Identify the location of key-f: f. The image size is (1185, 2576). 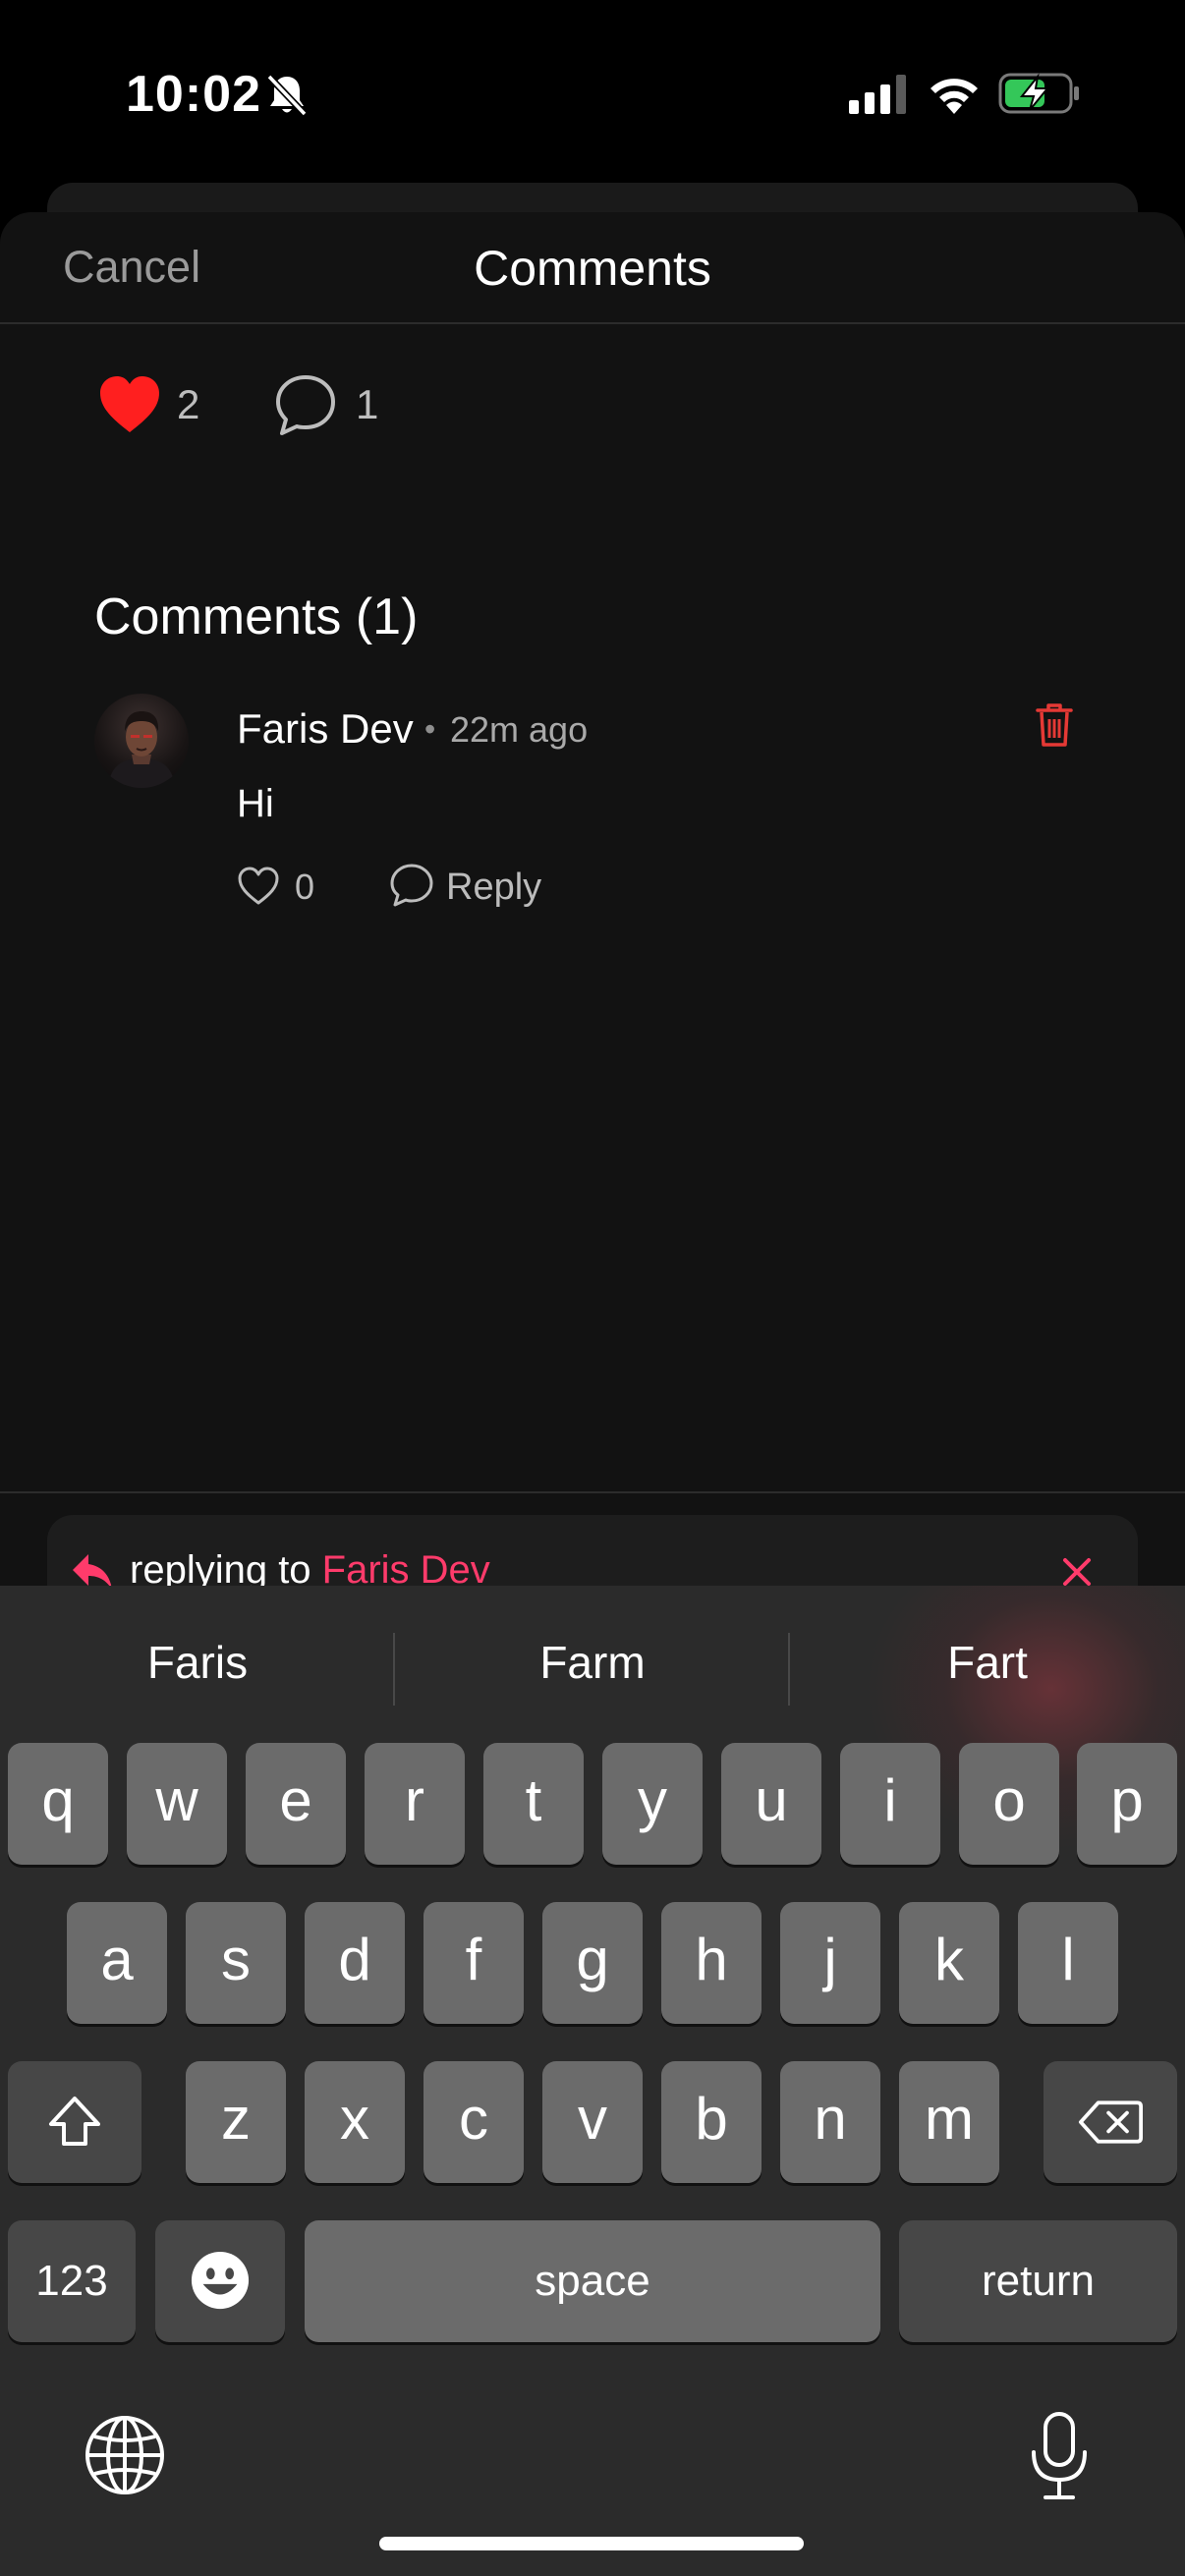
(474, 1963).